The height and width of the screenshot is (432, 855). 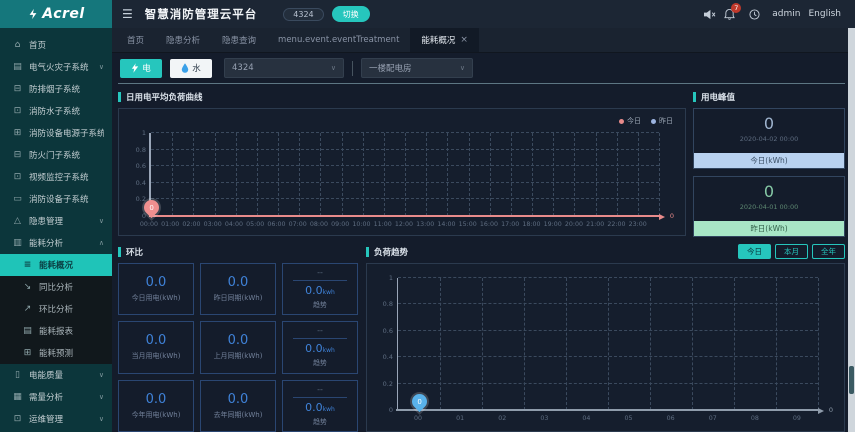 I want to click on peak-time: 2020-04-01 00:00, so click(x=769, y=207).